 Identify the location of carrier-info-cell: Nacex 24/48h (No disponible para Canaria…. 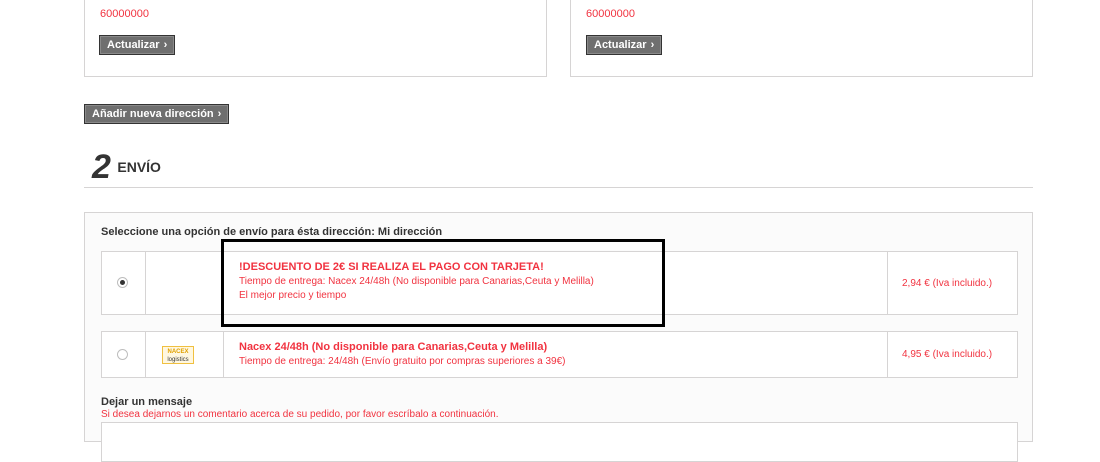
(556, 354).